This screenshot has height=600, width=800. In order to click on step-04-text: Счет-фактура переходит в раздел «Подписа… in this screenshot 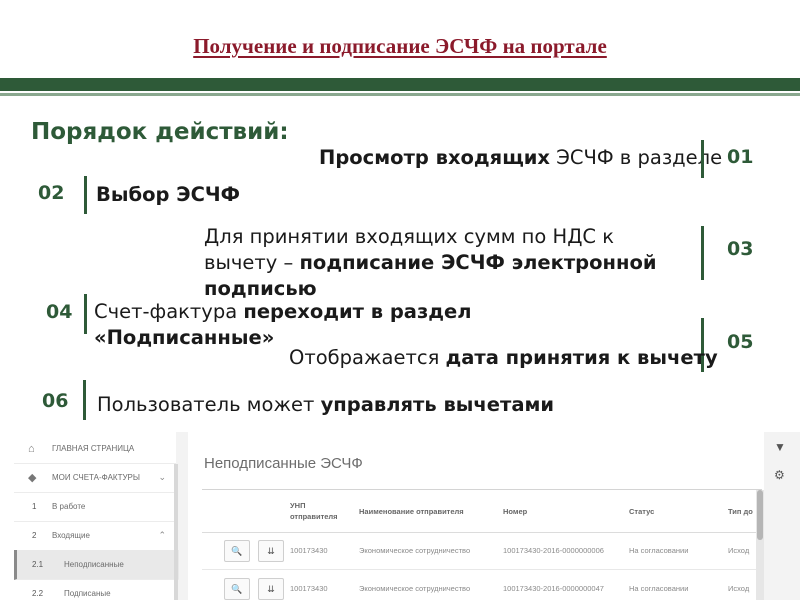, I will do `click(283, 324)`.